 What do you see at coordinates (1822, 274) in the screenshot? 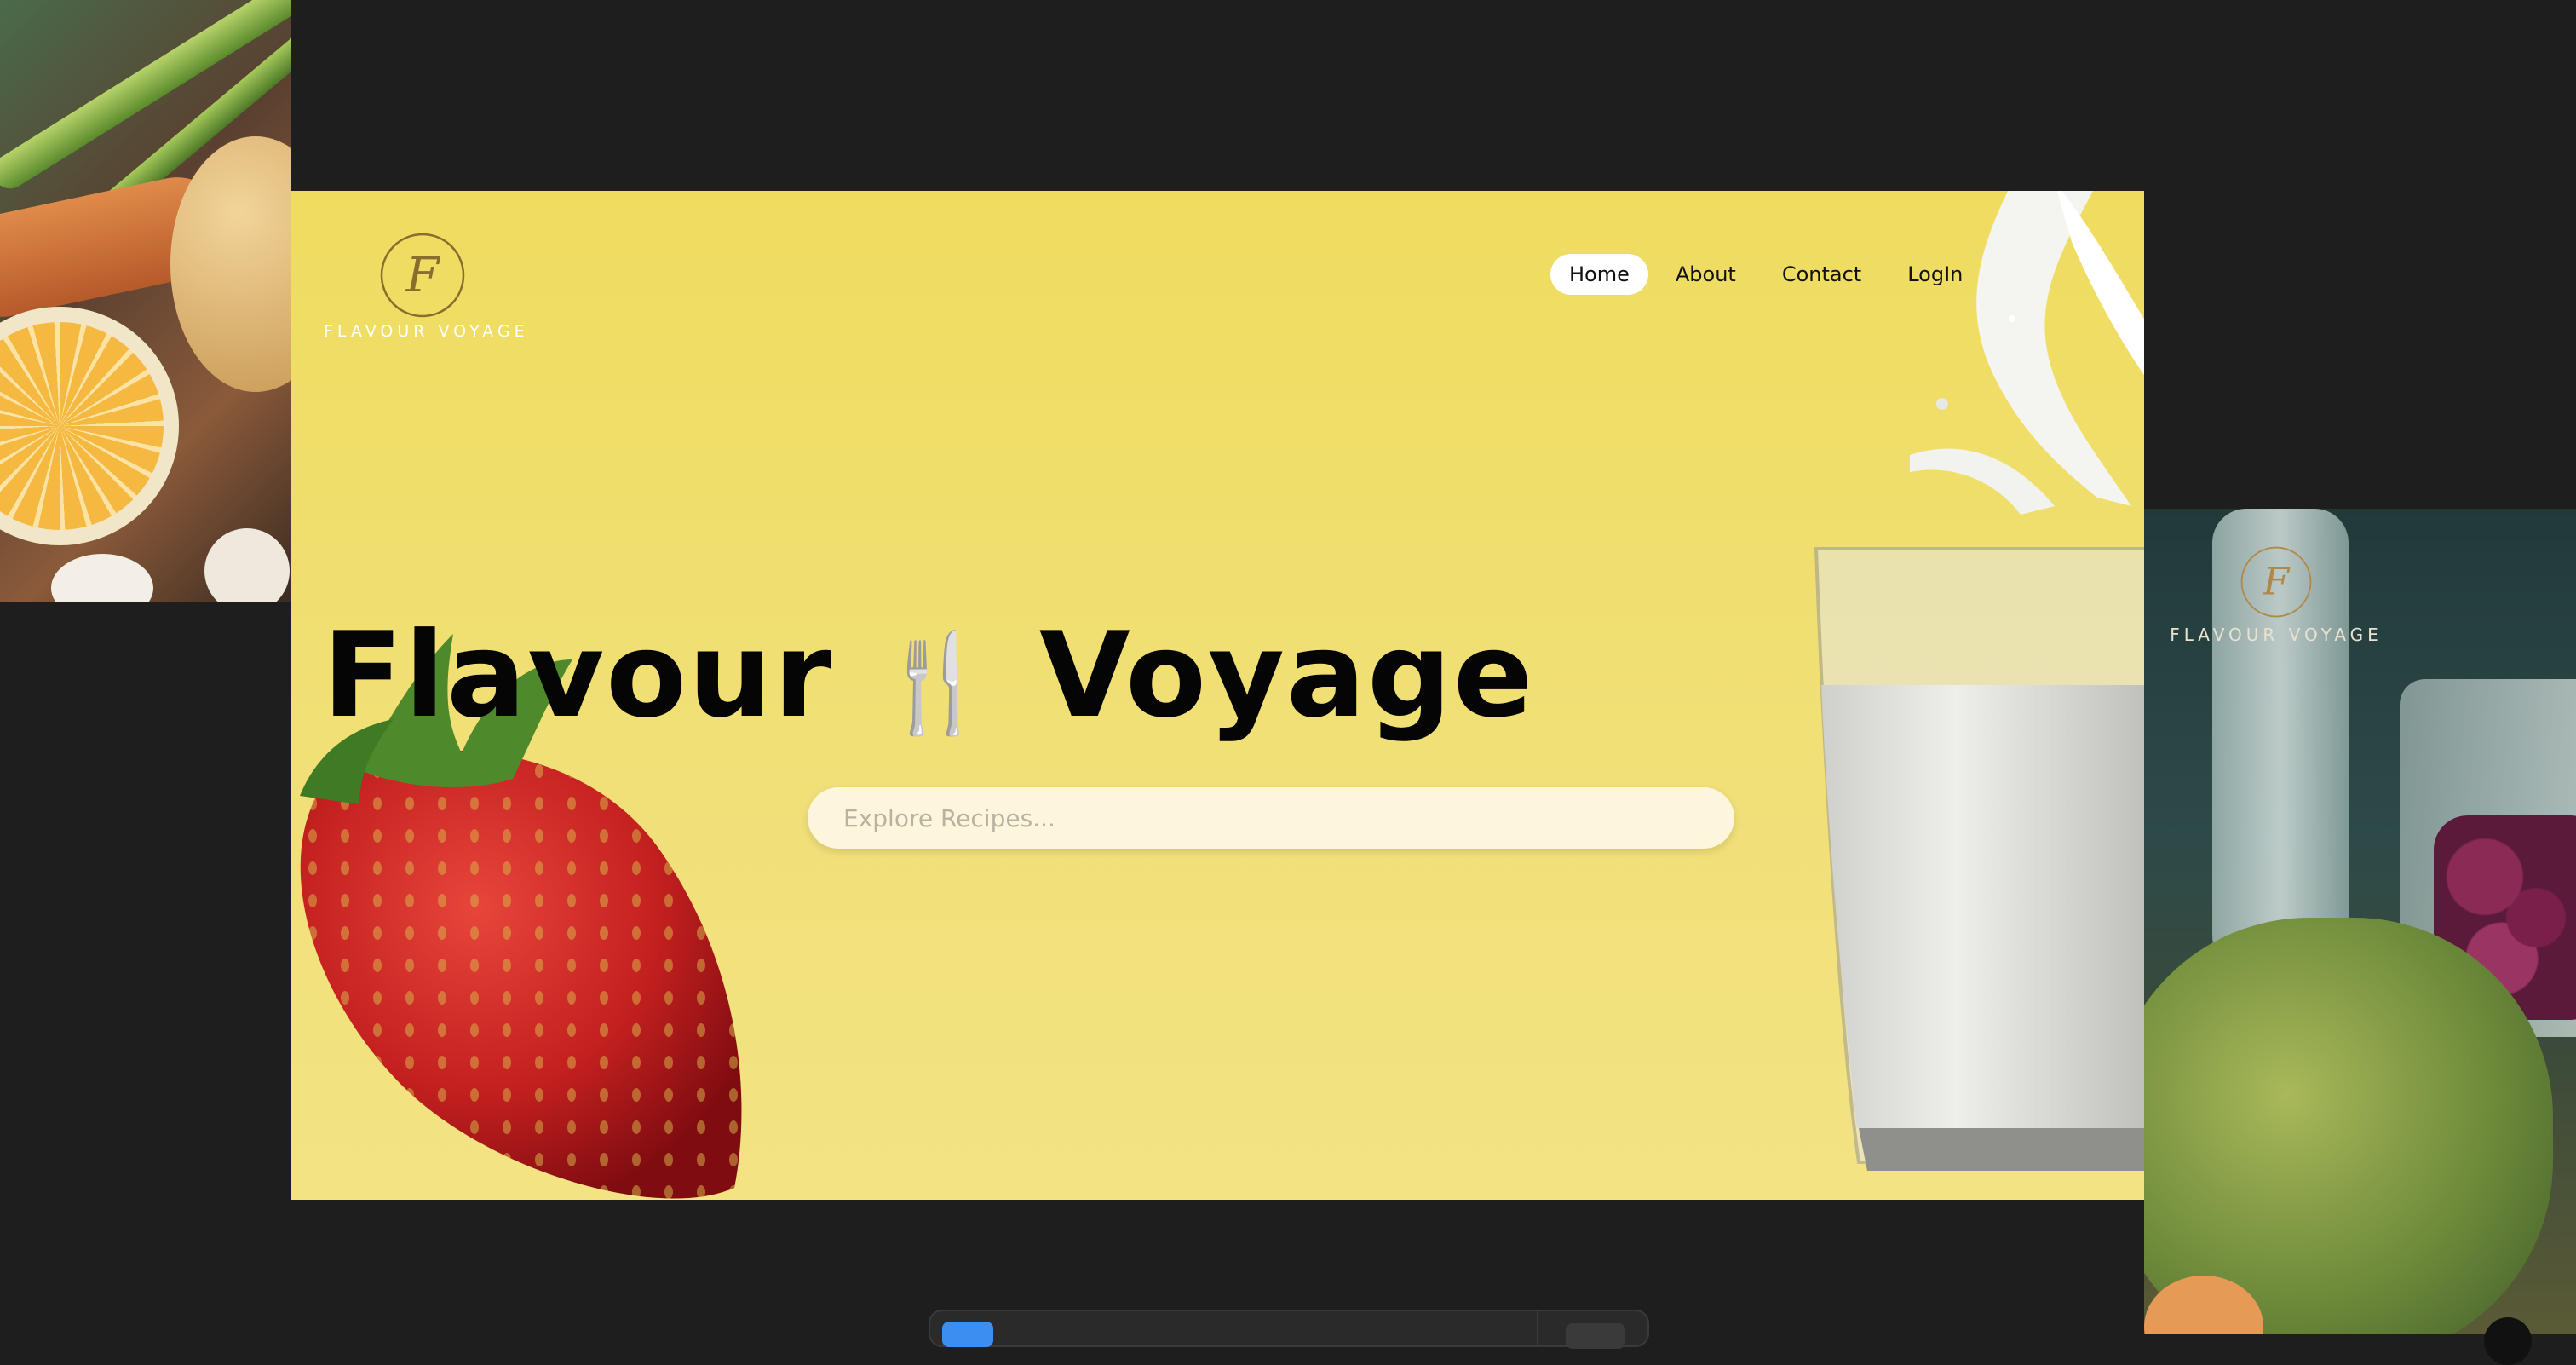
I see `nav-contact: Contact` at bounding box center [1822, 274].